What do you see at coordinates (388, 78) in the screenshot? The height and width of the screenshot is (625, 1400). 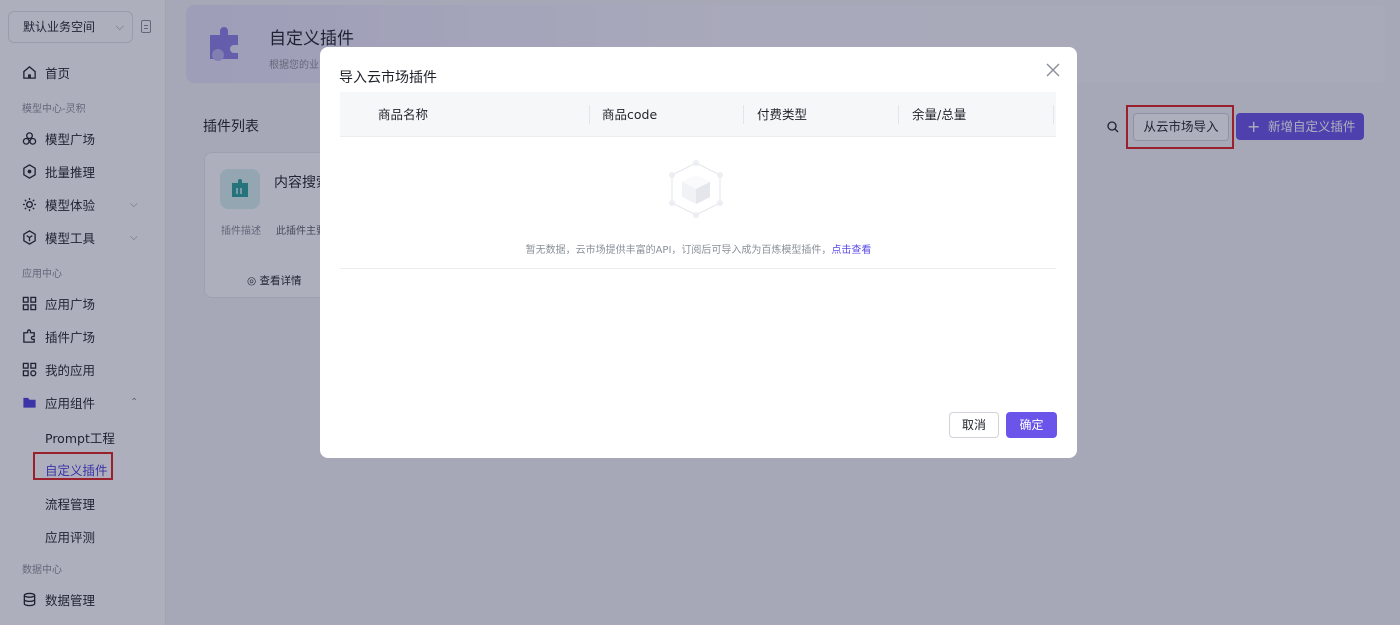 I see `modal-title: 导入云市场插件` at bounding box center [388, 78].